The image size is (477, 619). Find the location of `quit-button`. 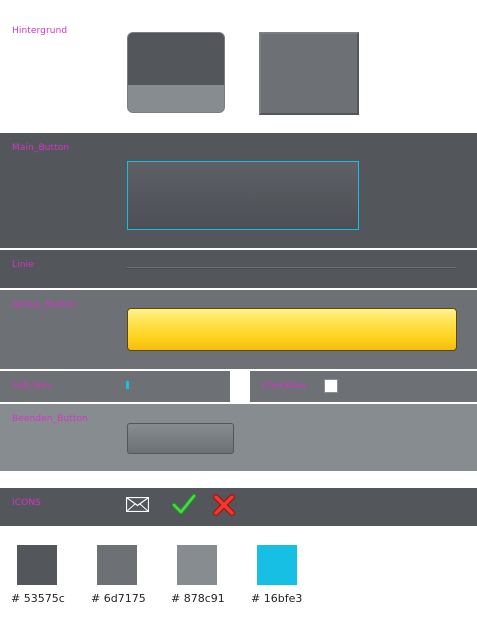

quit-button is located at coordinates (180, 438).